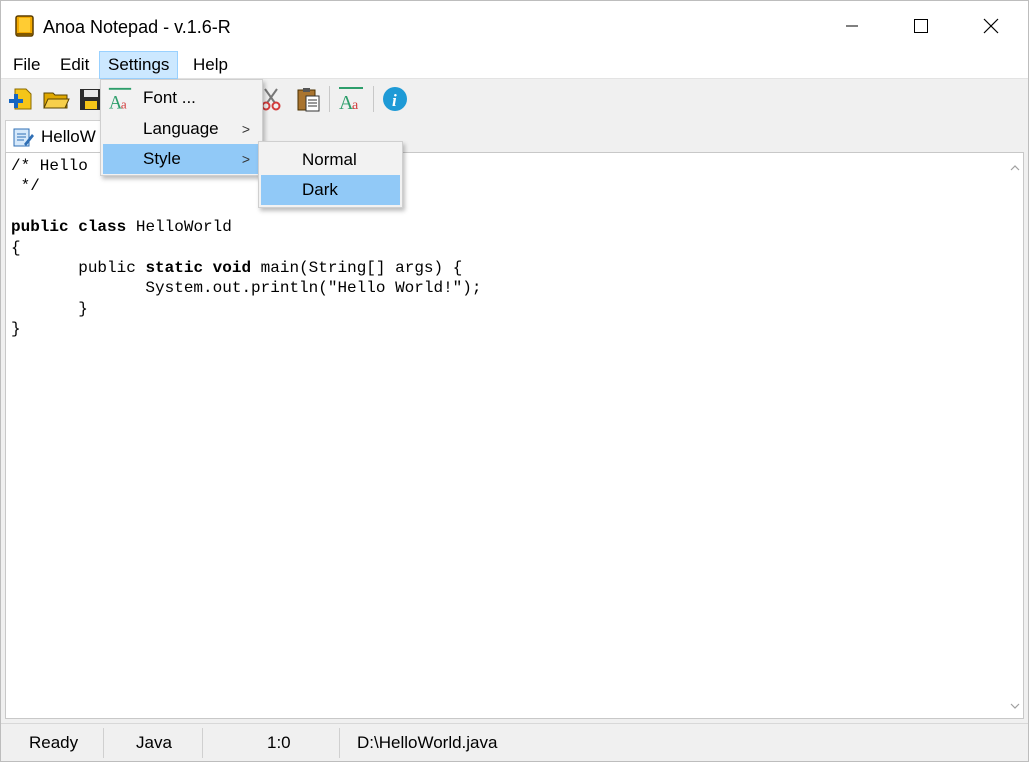  What do you see at coordinates (21, 99) in the screenshot?
I see `new-file-icon` at bounding box center [21, 99].